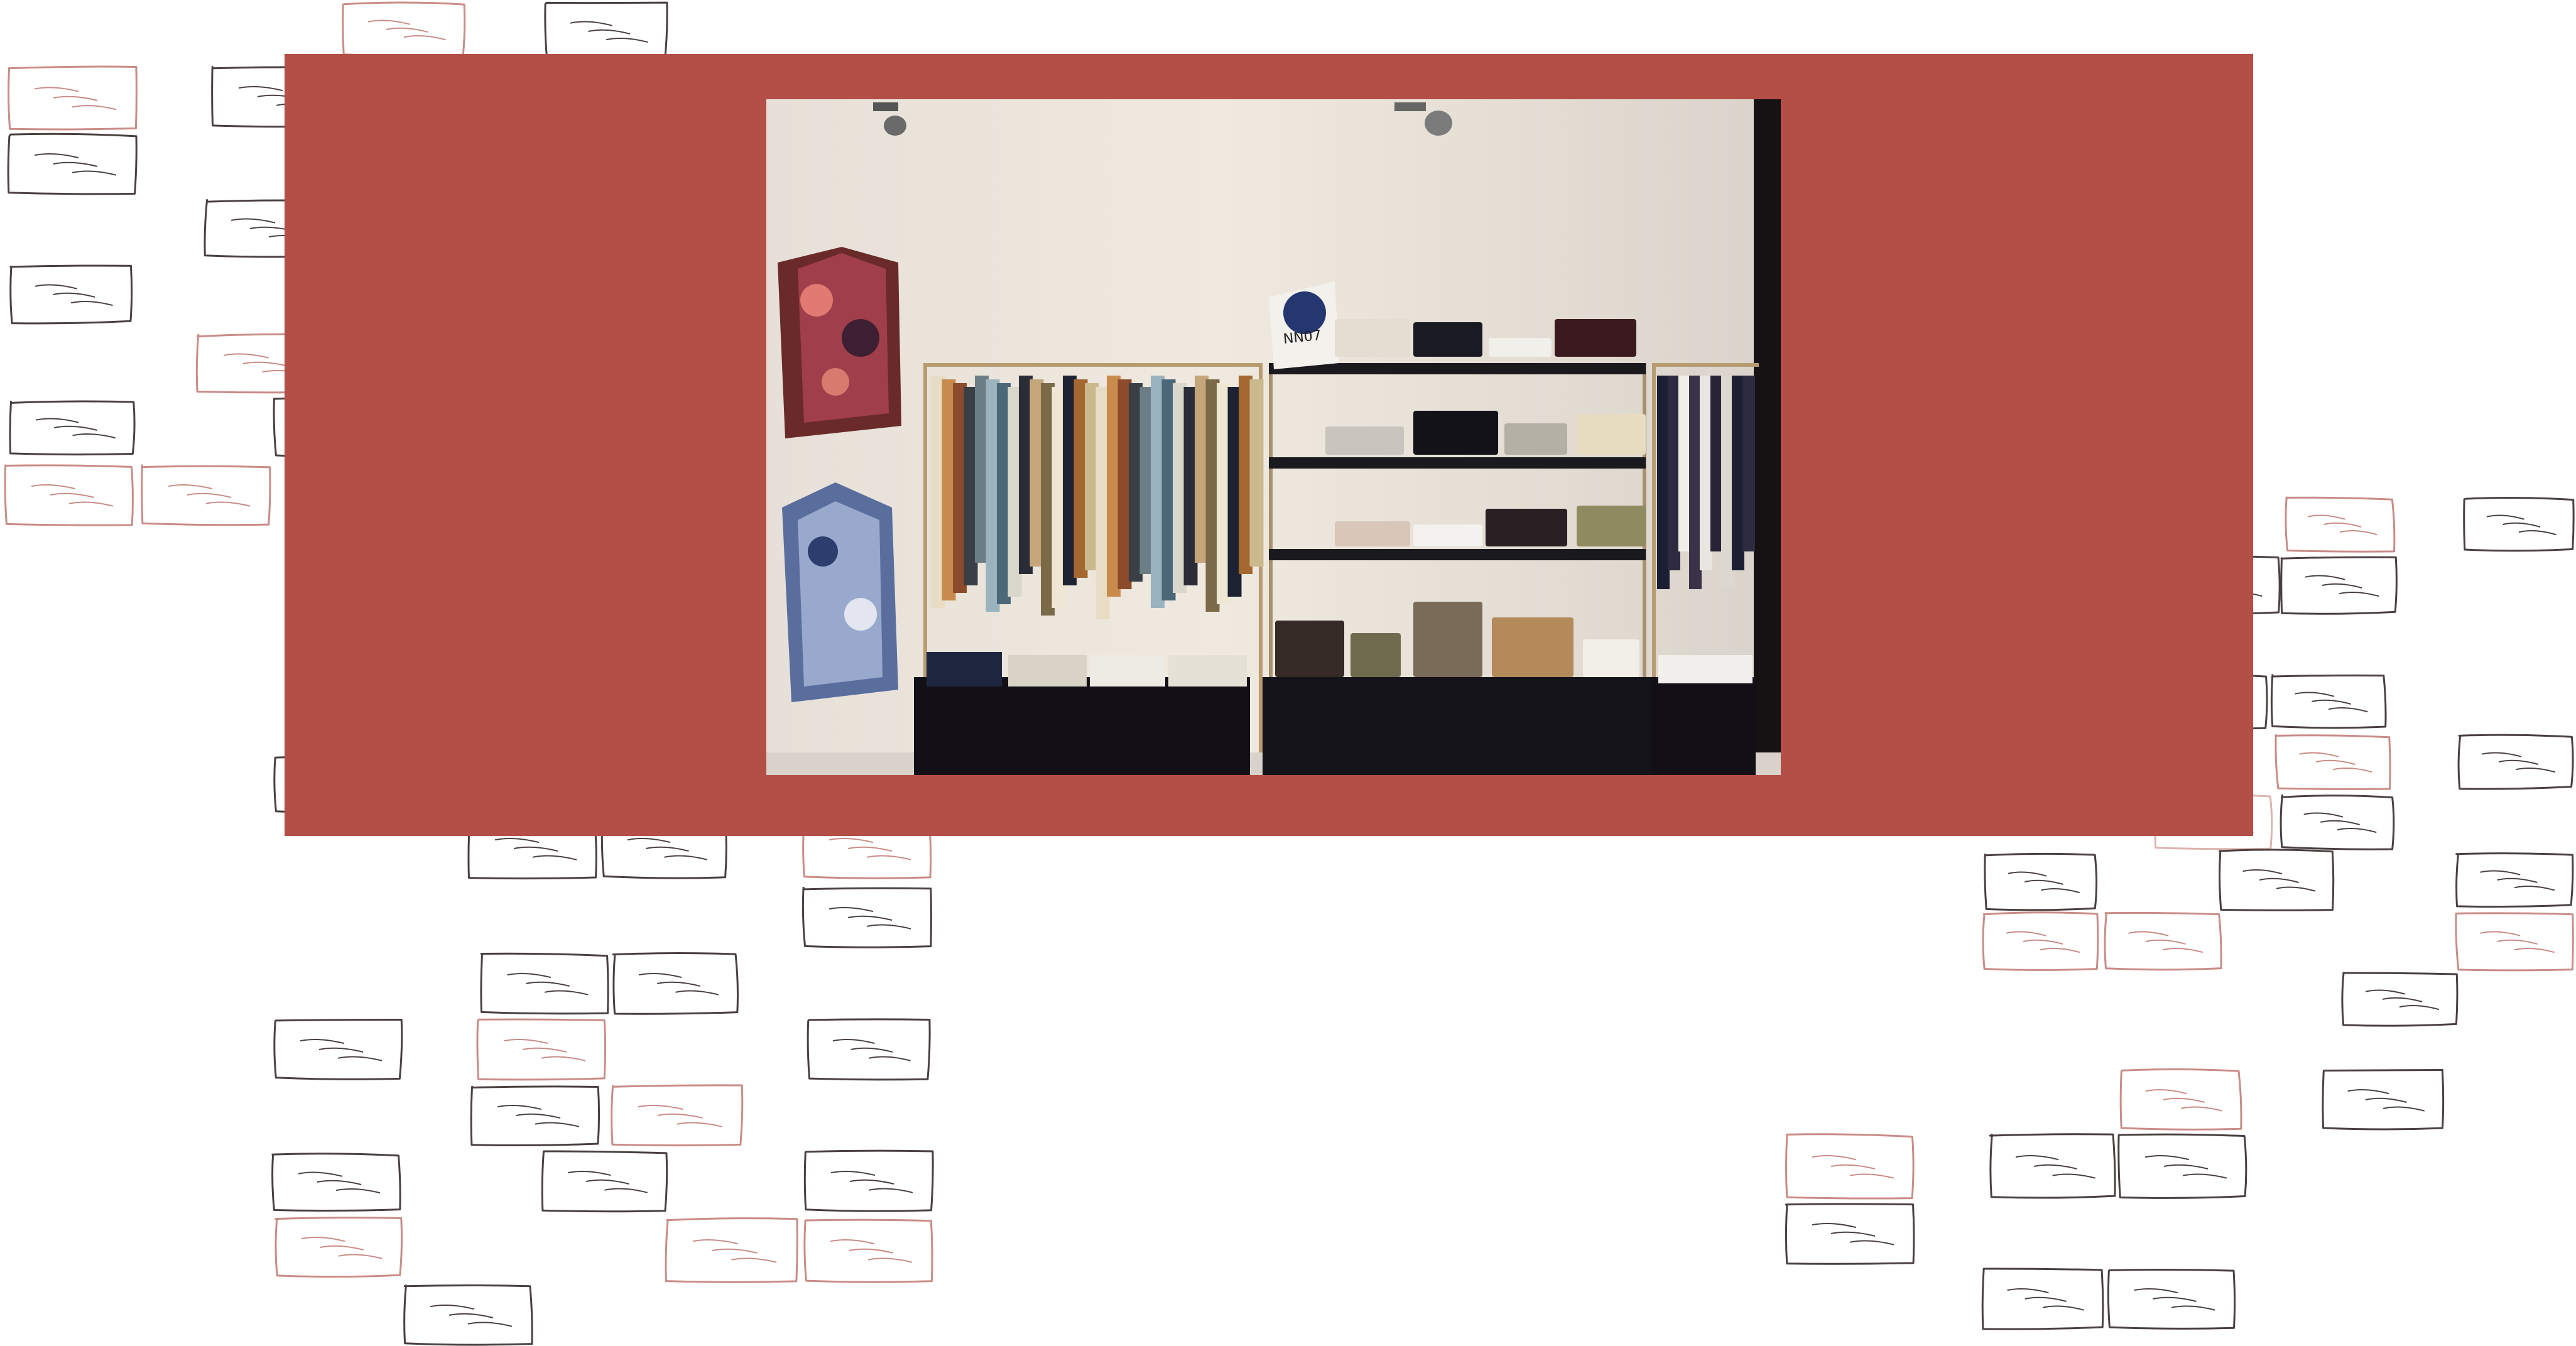 The image size is (2576, 1346). I want to click on hanging-shirt-blue, so click(840, 592).